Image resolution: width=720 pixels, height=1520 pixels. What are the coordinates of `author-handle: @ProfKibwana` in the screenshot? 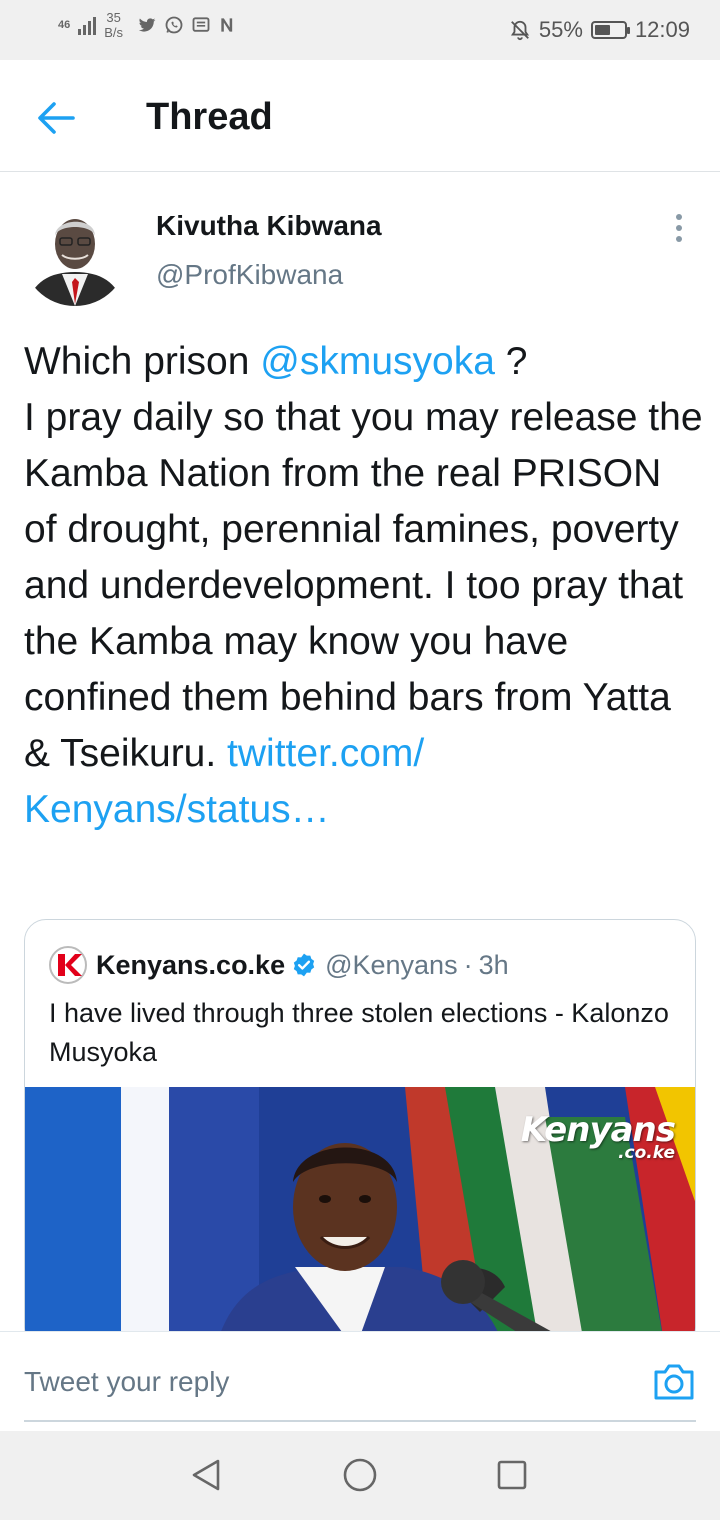 It's located at (249, 275).